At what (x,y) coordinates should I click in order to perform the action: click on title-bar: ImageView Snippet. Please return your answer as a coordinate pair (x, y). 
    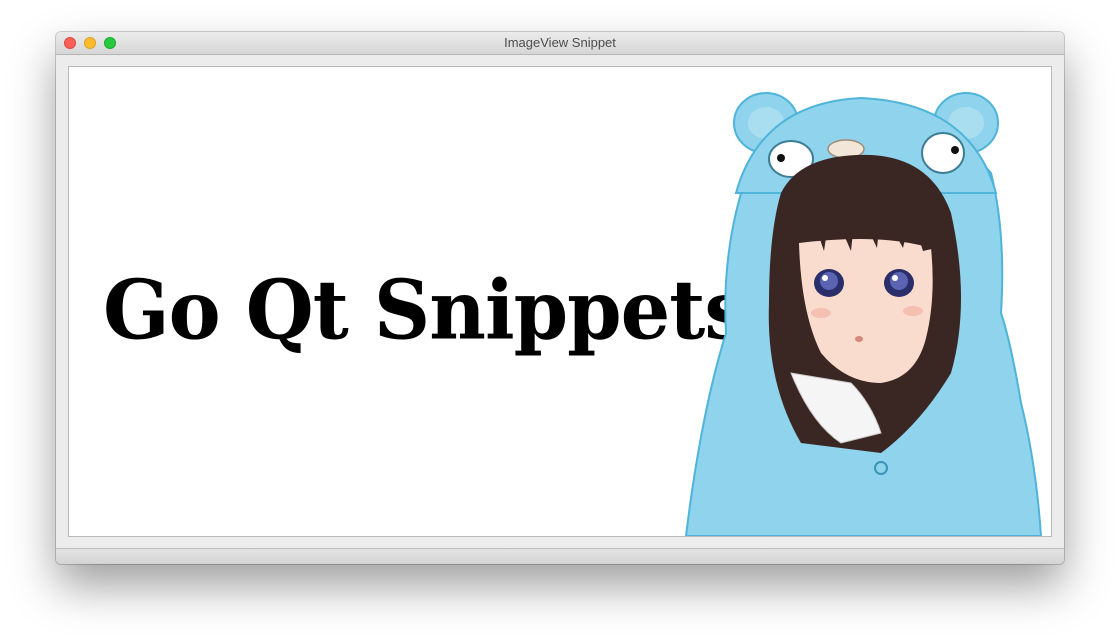
    Looking at the image, I should click on (560, 43).